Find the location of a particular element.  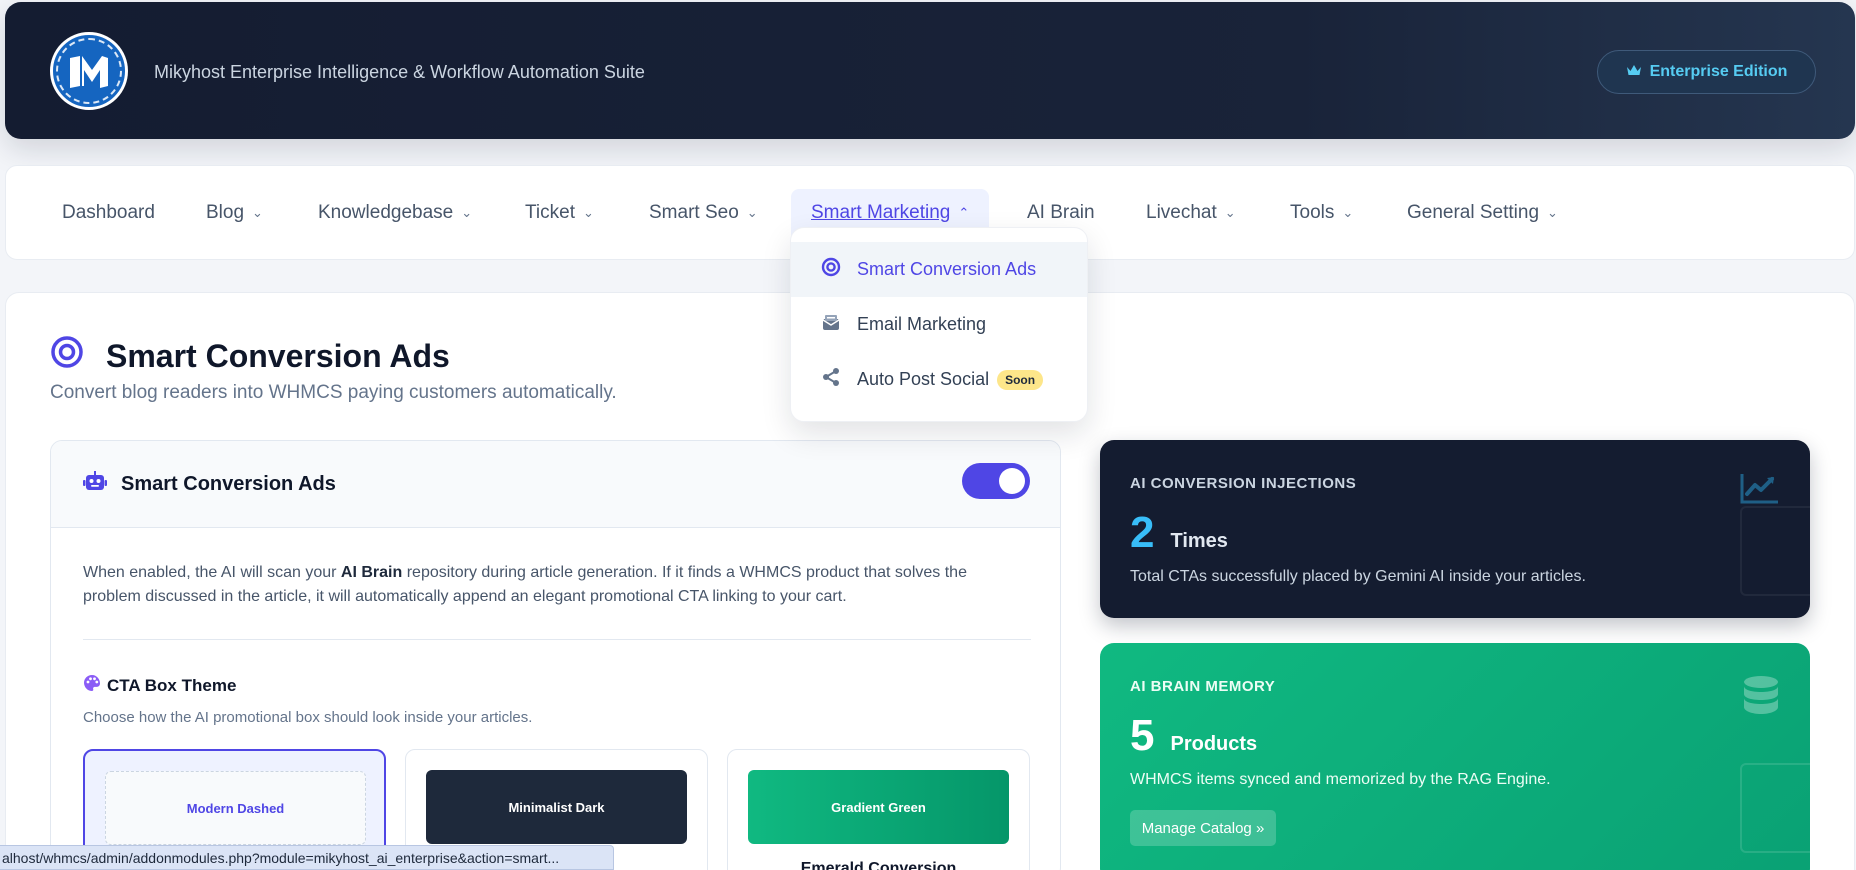

nav-item-general-setting: General Setting ⌄ is located at coordinates (1482, 213).